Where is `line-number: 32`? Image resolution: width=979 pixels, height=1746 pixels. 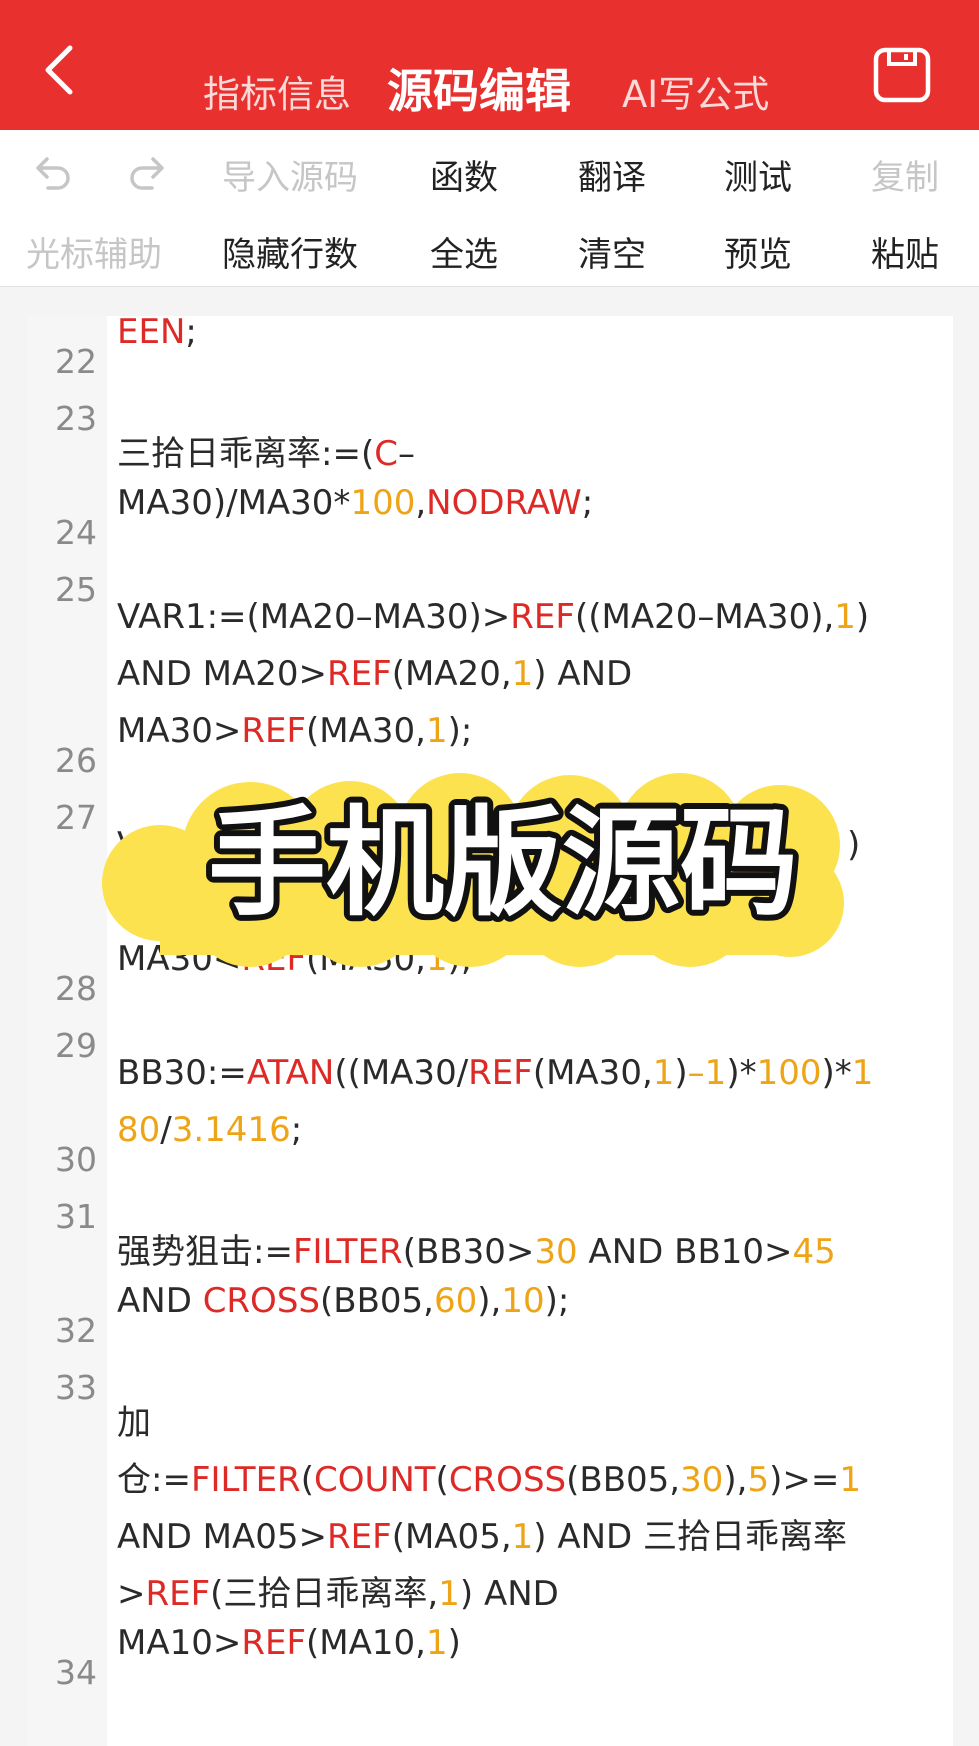 line-number: 32 is located at coordinates (76, 1330).